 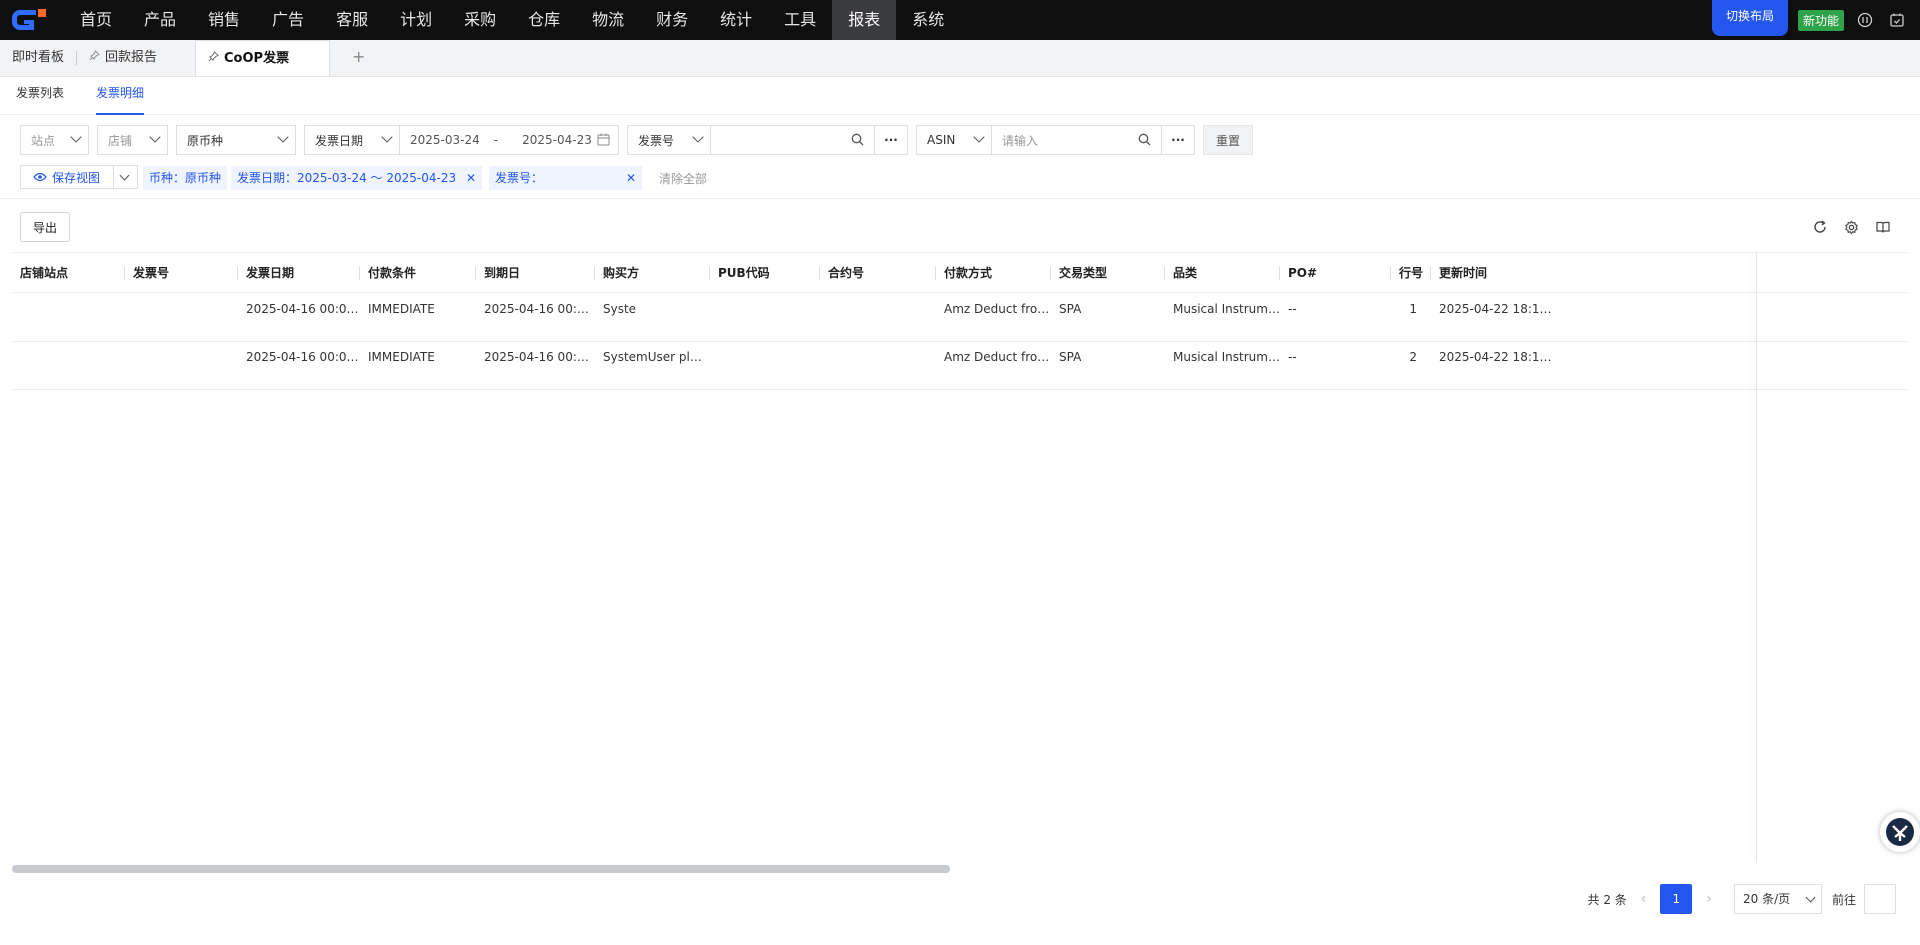 I want to click on column-header: 到期日, so click(x=535, y=273).